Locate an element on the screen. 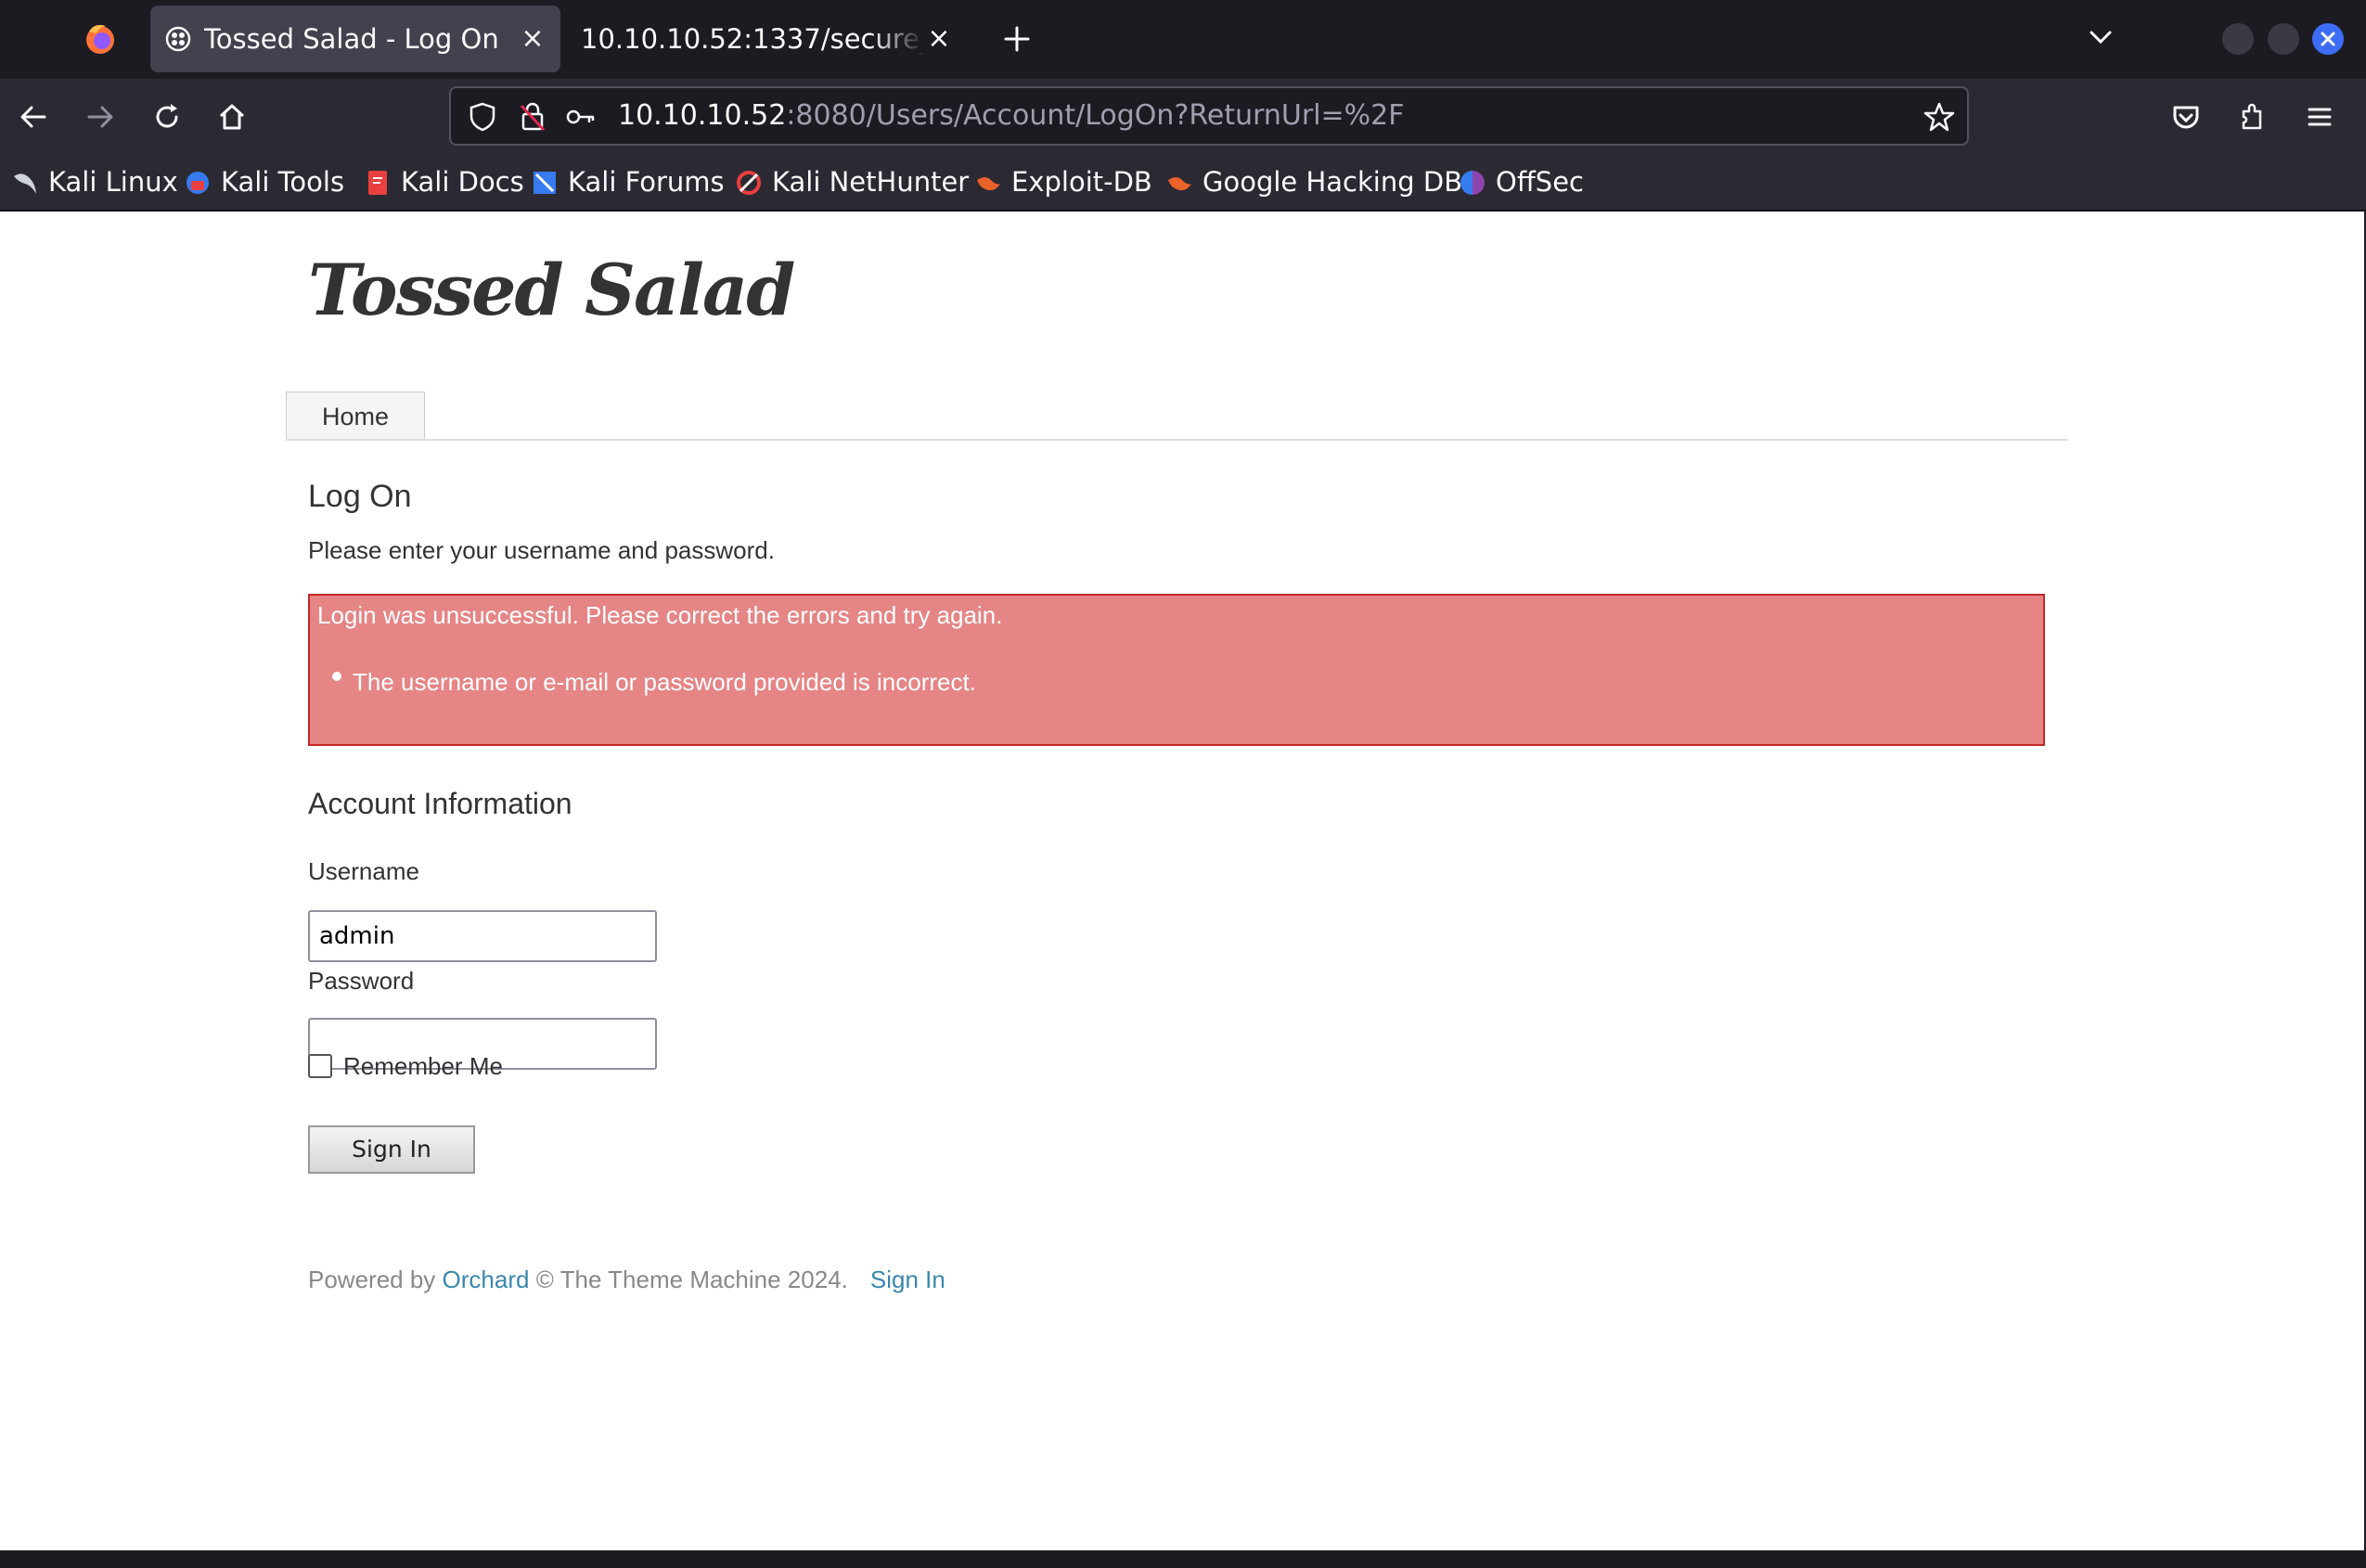 The image size is (2366, 1568). password-label: Password is located at coordinates (361, 981).